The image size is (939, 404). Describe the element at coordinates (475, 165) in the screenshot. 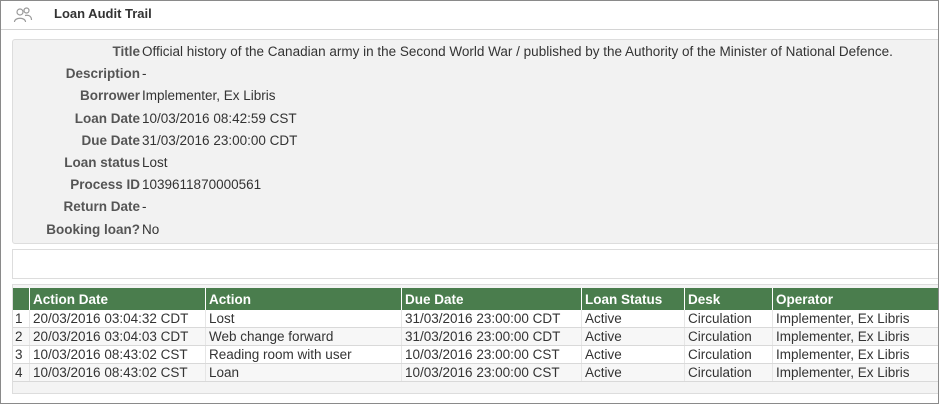

I see `detail-row-loan-status: Loan status Lost` at that location.